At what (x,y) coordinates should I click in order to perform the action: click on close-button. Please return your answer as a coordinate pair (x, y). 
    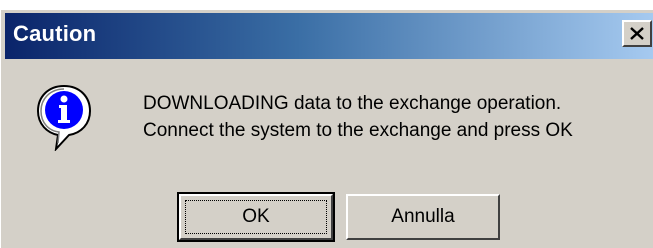
    Looking at the image, I should click on (637, 33).